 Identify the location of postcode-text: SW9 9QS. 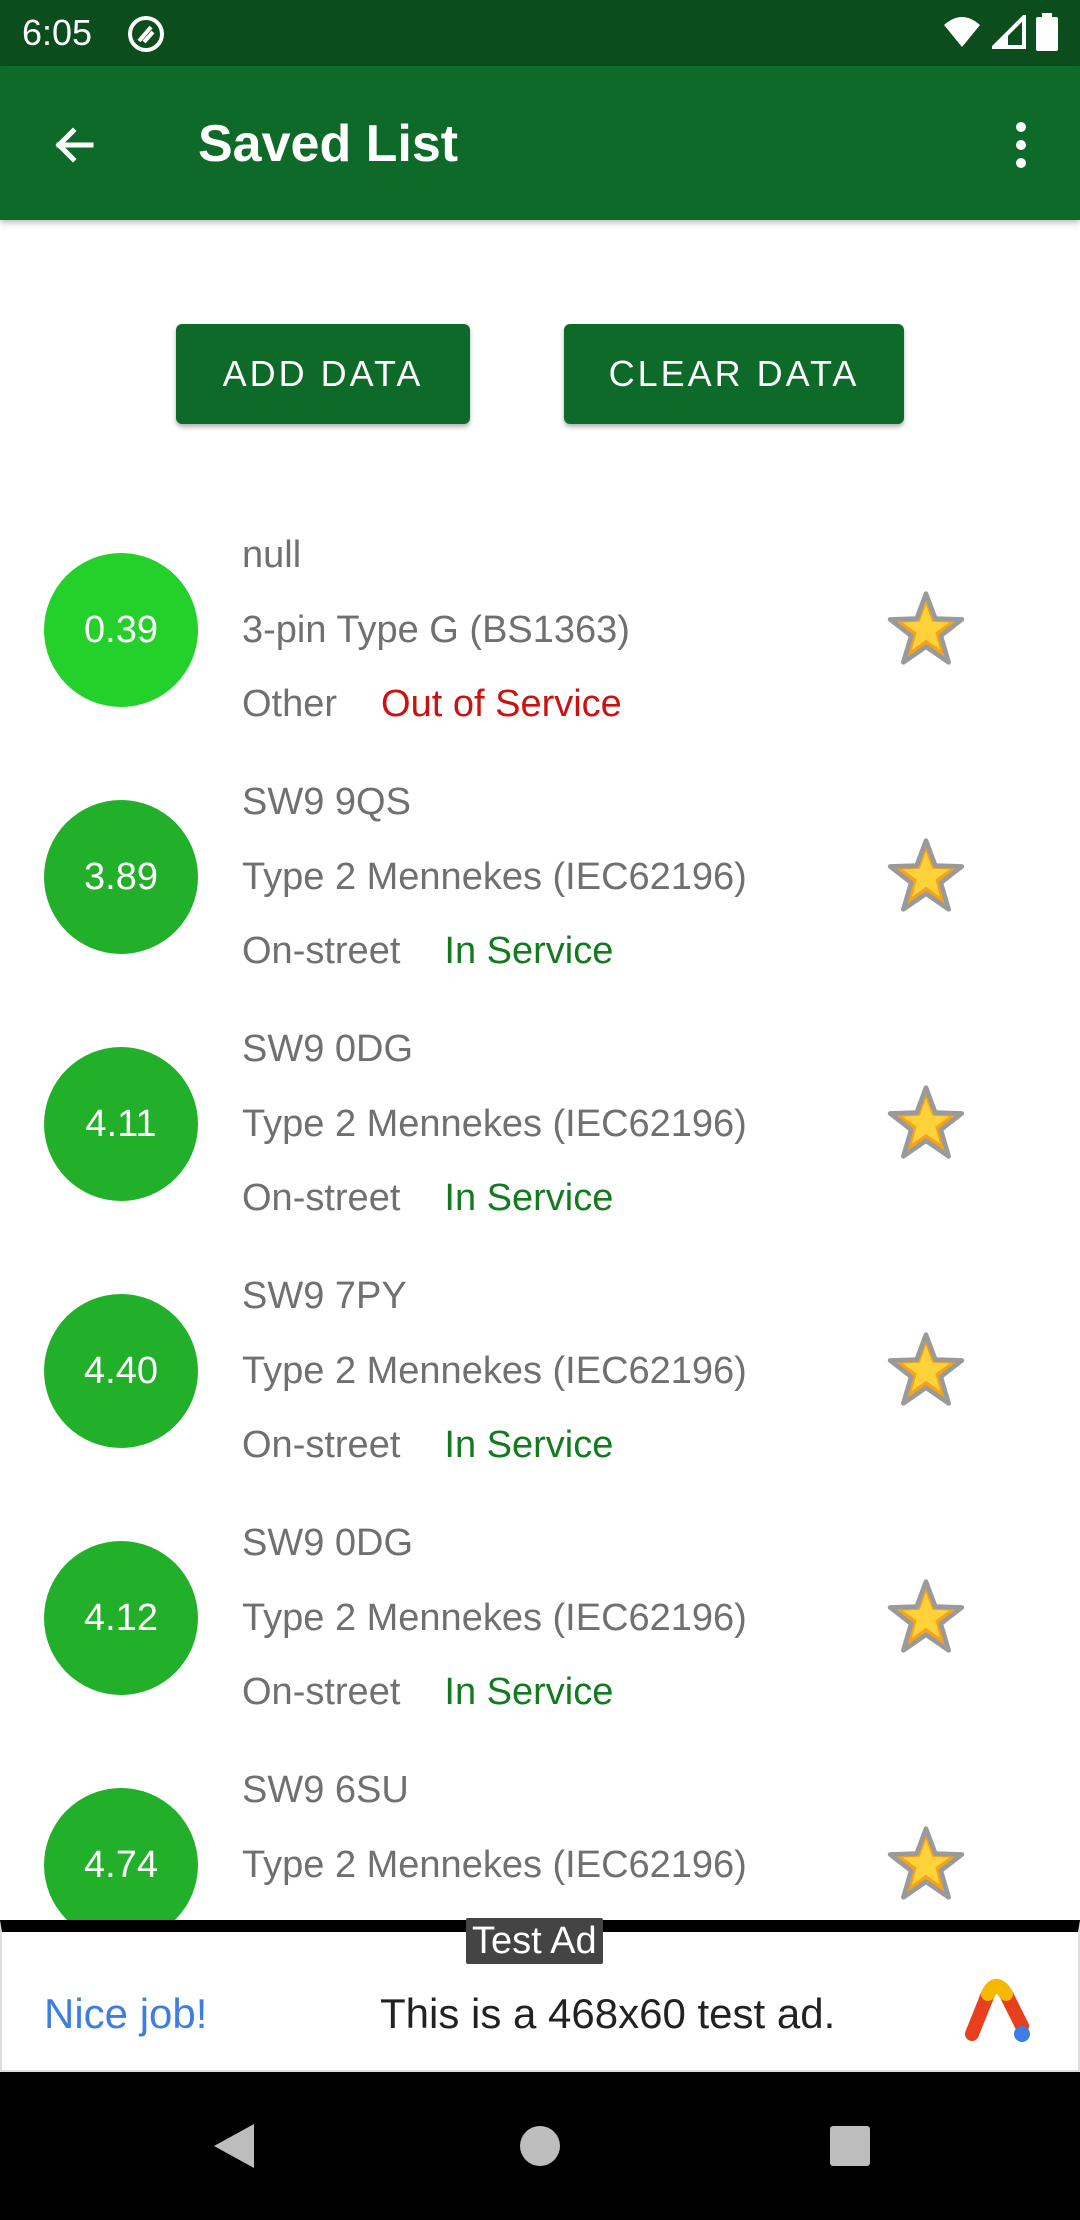
(326, 802).